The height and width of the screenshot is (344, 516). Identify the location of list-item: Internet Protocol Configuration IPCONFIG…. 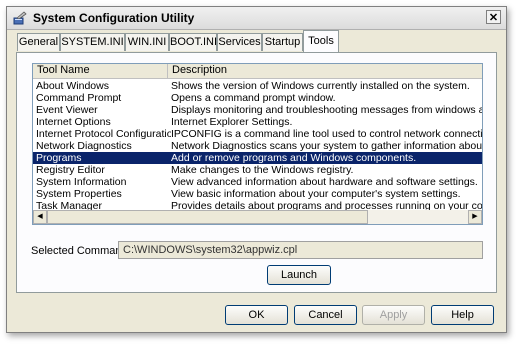
(257, 134).